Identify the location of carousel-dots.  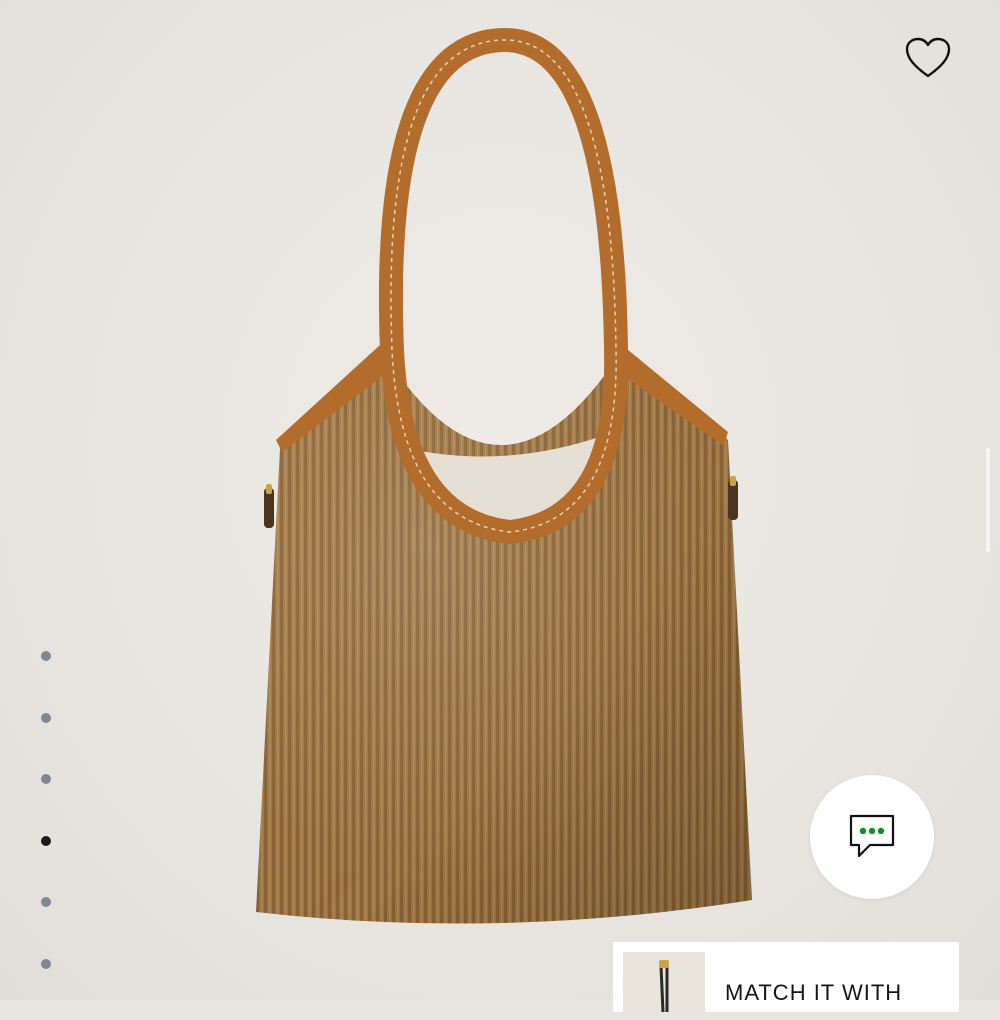
(47, 835).